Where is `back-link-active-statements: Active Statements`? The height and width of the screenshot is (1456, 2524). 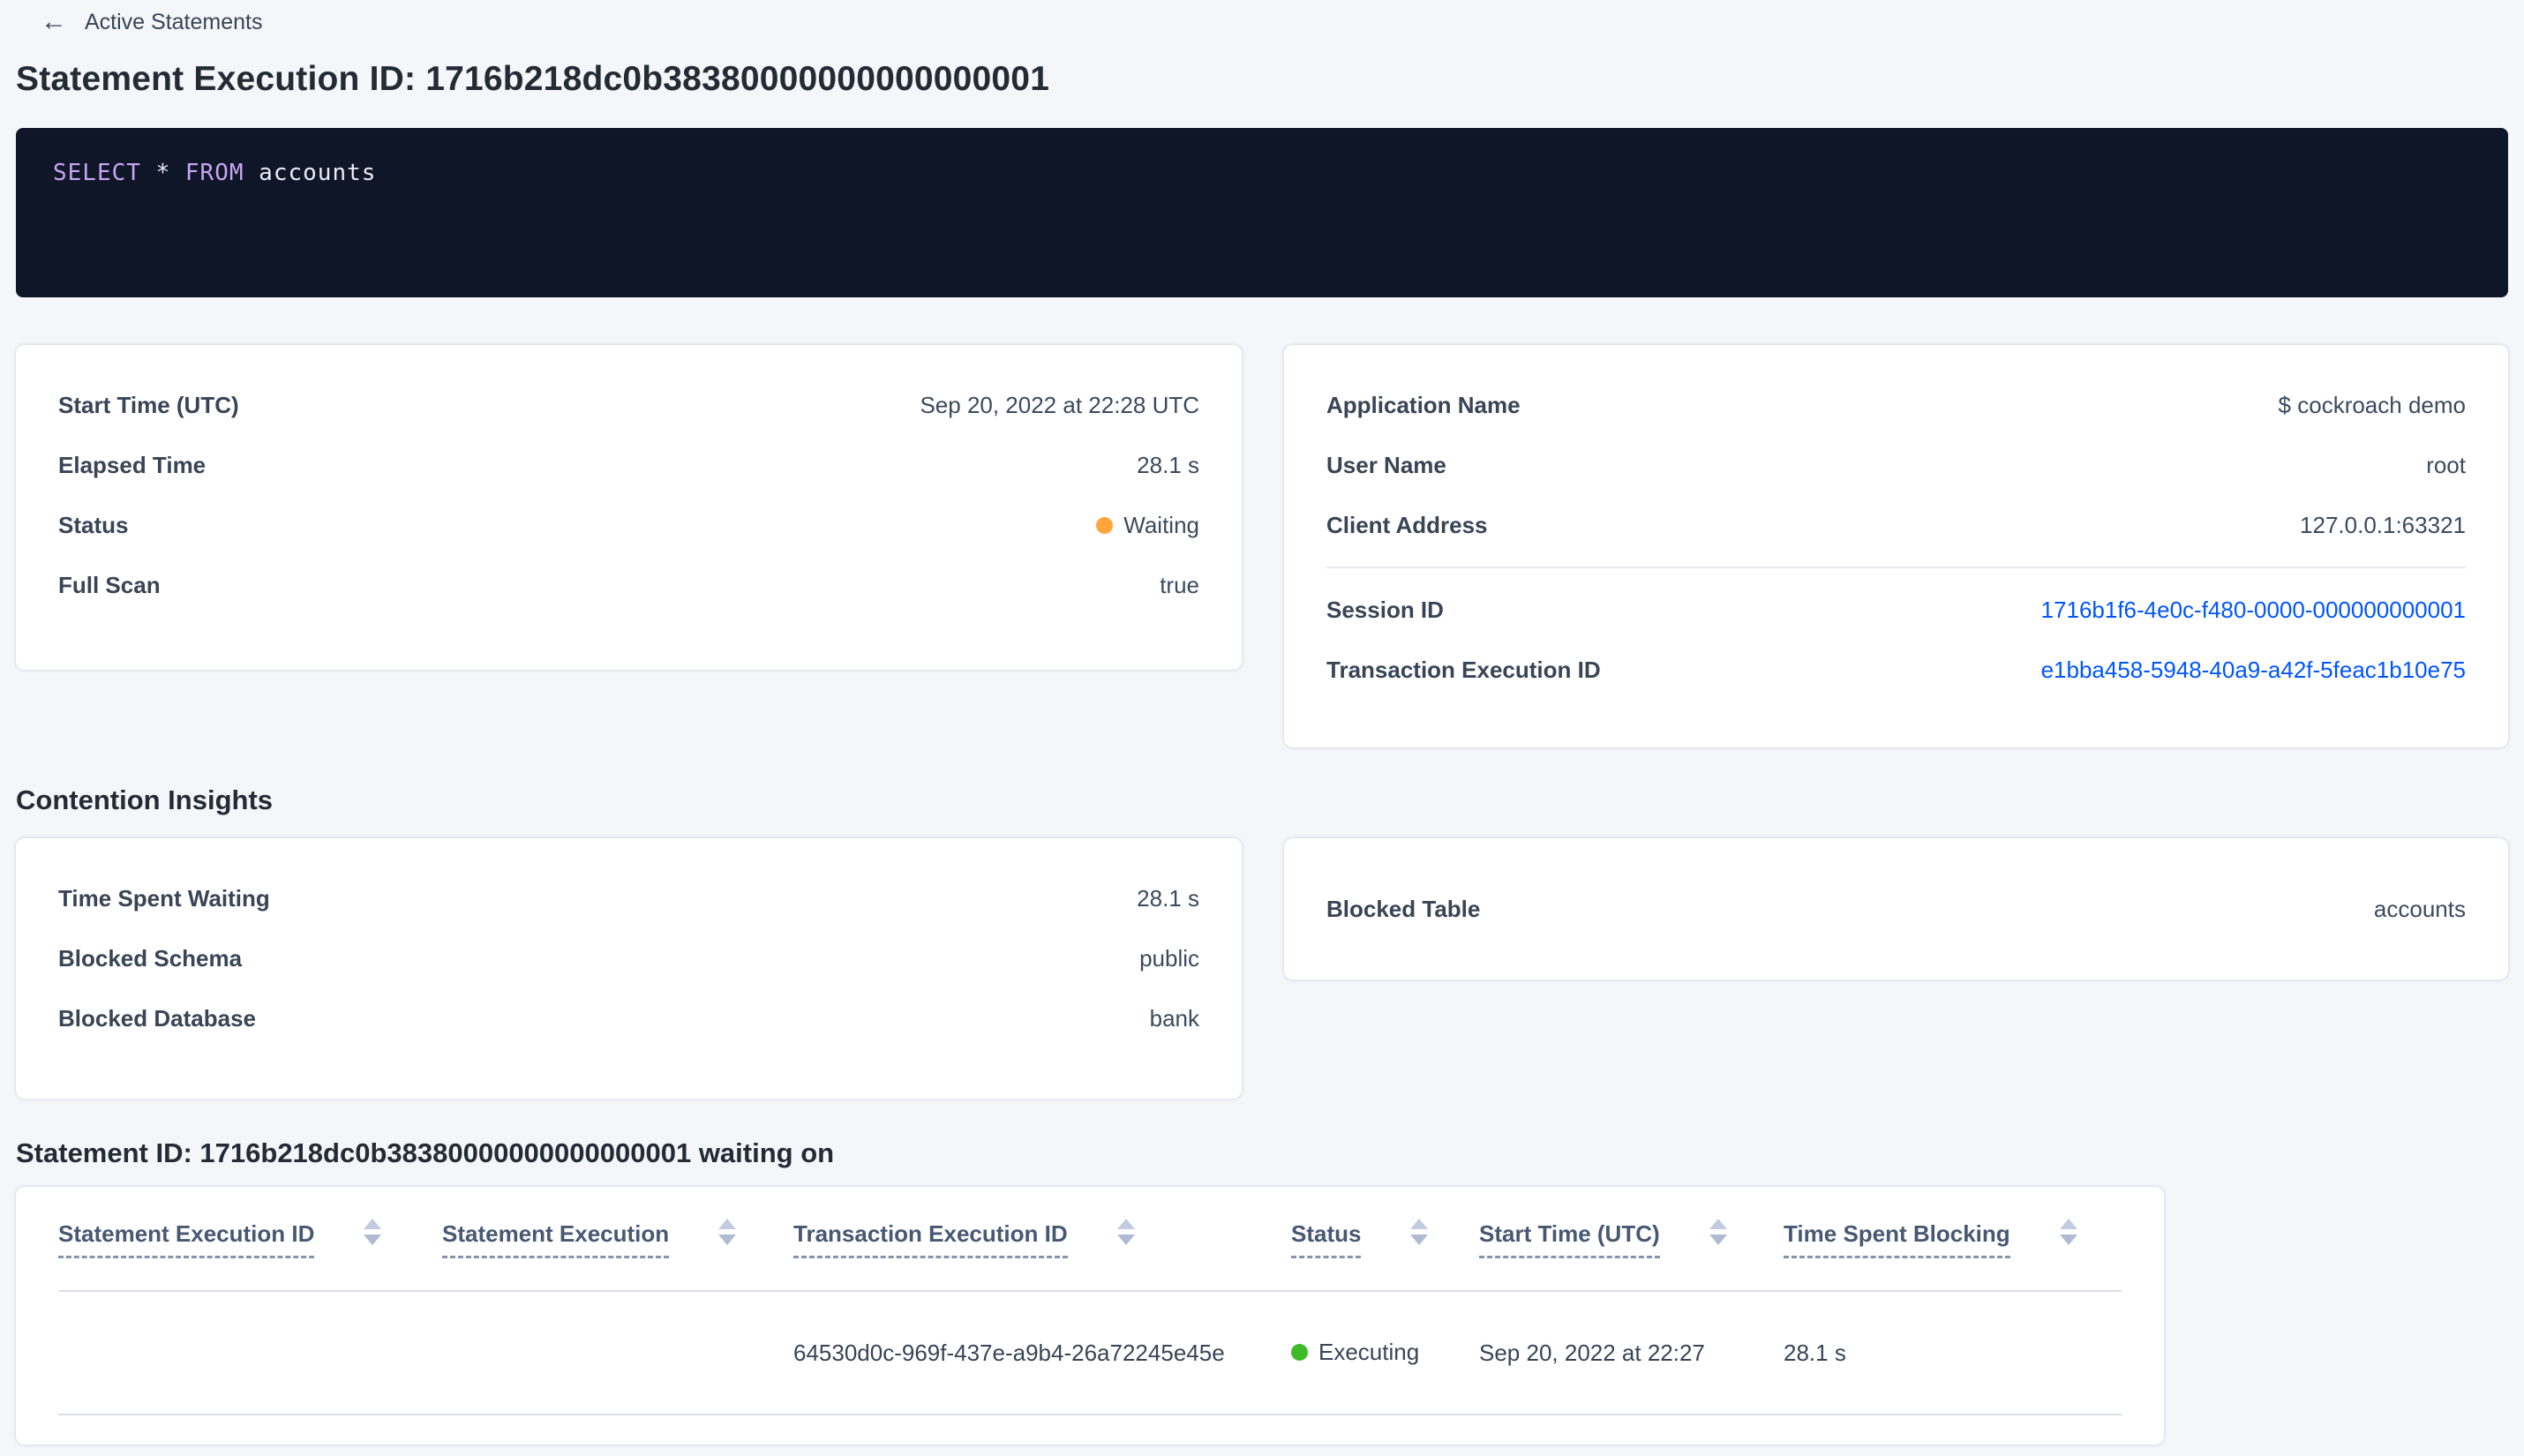
back-link-active-statements: Active Statements is located at coordinates (173, 22).